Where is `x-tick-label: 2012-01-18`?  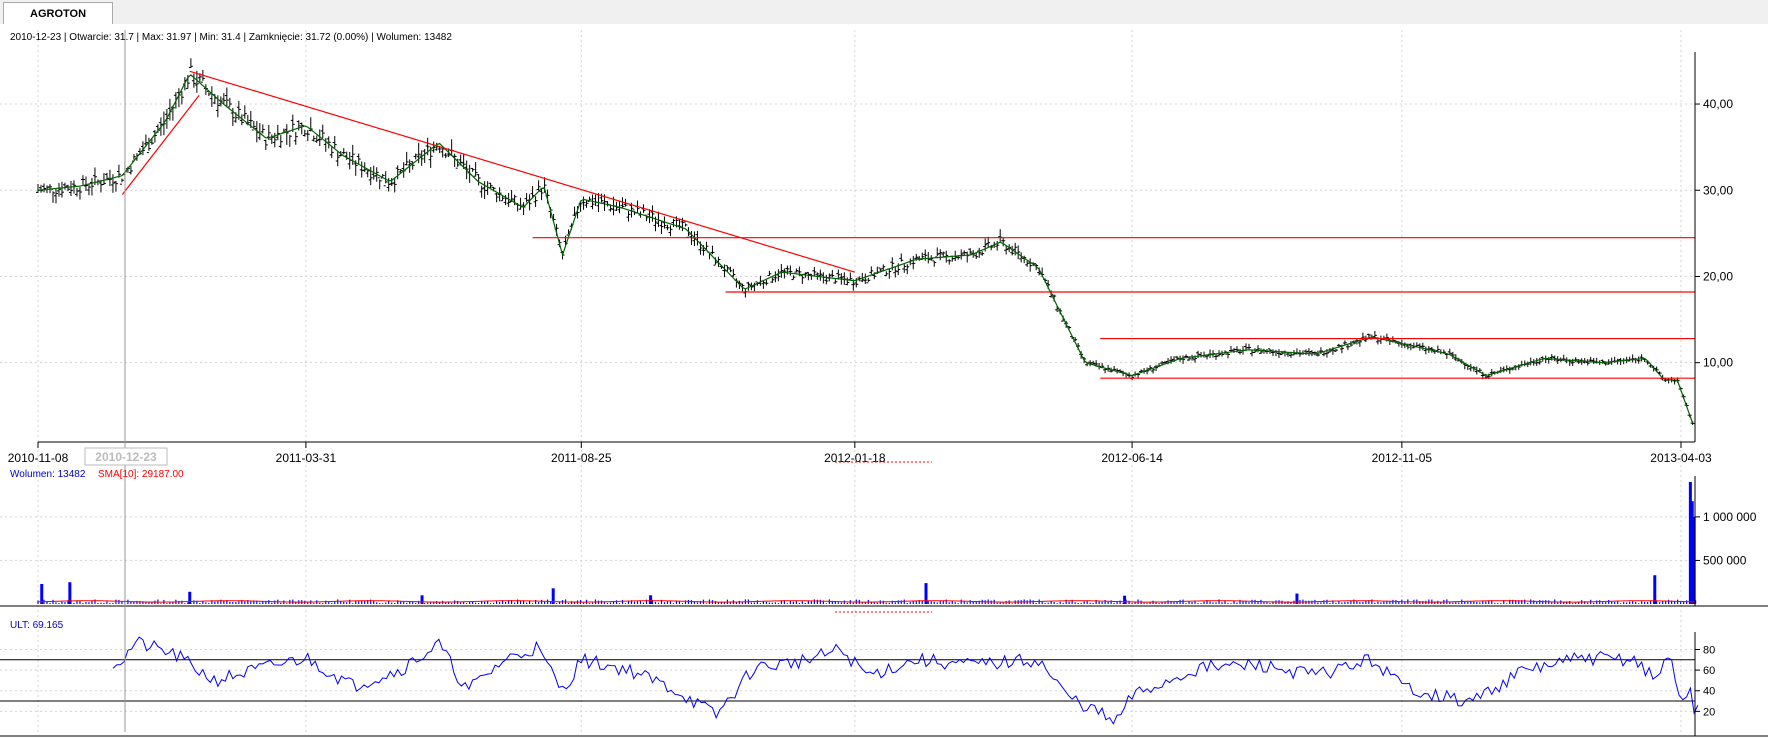 x-tick-label: 2012-01-18 is located at coordinates (855, 458).